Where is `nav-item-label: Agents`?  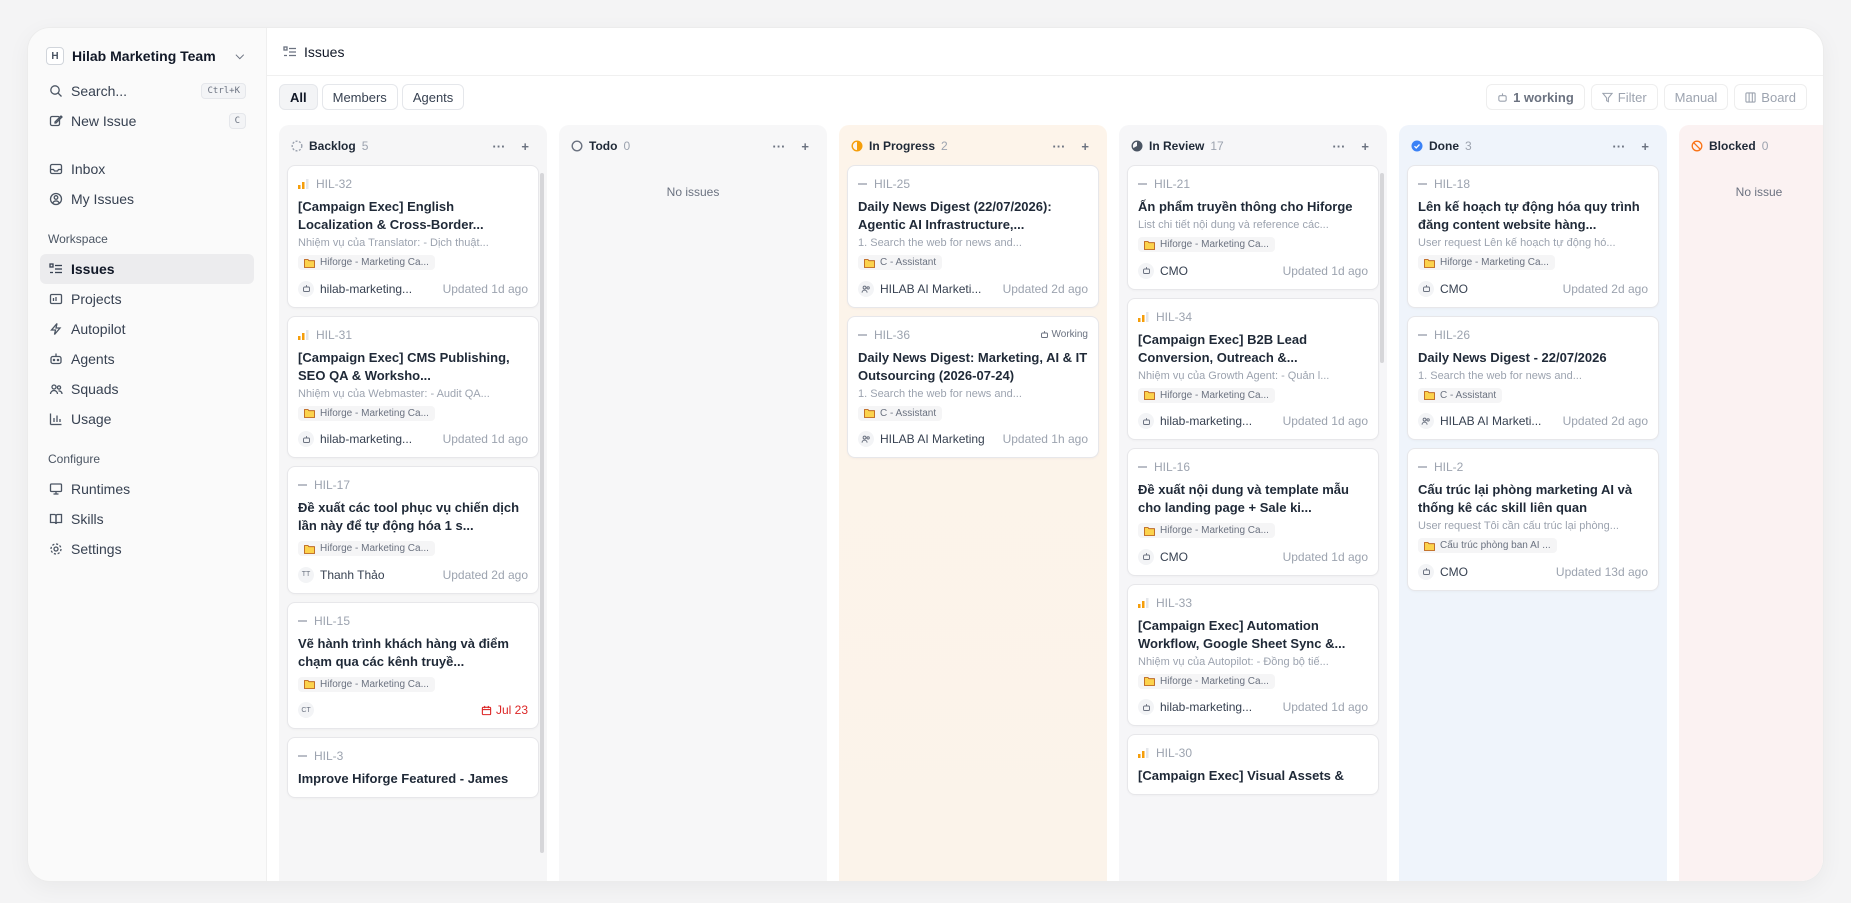 nav-item-label: Agents is located at coordinates (93, 359).